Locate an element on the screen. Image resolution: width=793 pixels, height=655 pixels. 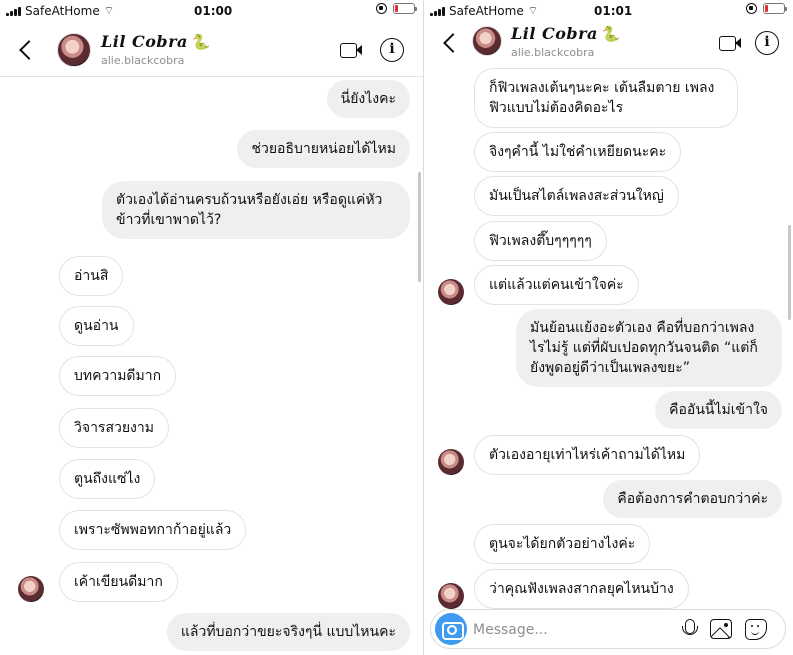
message-bubble-in: ฟิวเพลงตึ๊บๆๆๆๆๆ is located at coordinates (540, 241).